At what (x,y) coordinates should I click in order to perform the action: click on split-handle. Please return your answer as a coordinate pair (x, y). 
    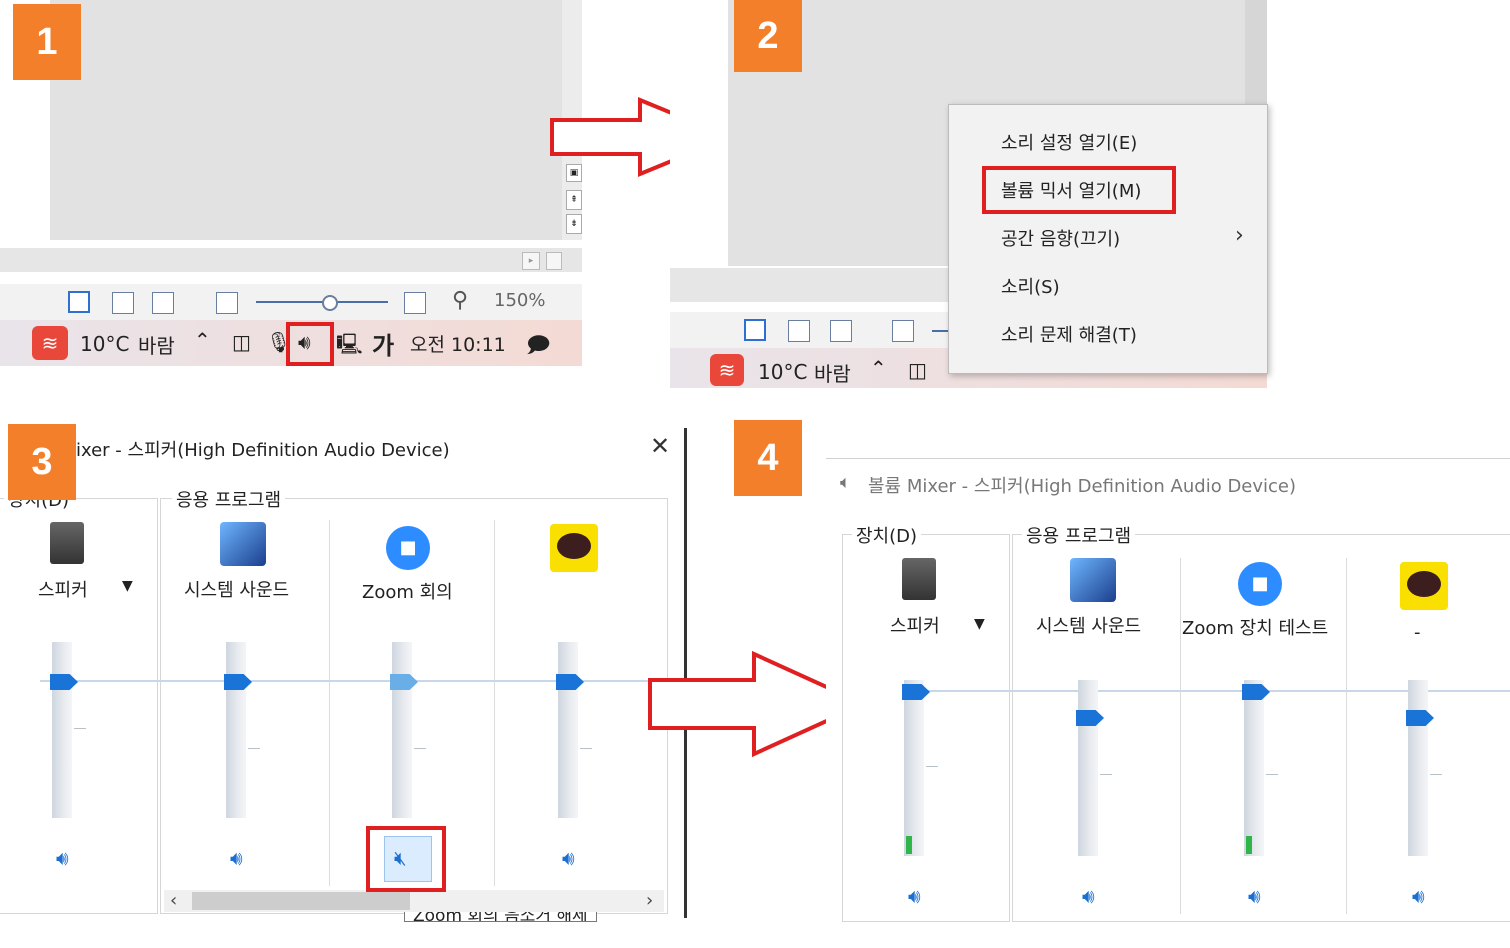
    Looking at the image, I should click on (554, 261).